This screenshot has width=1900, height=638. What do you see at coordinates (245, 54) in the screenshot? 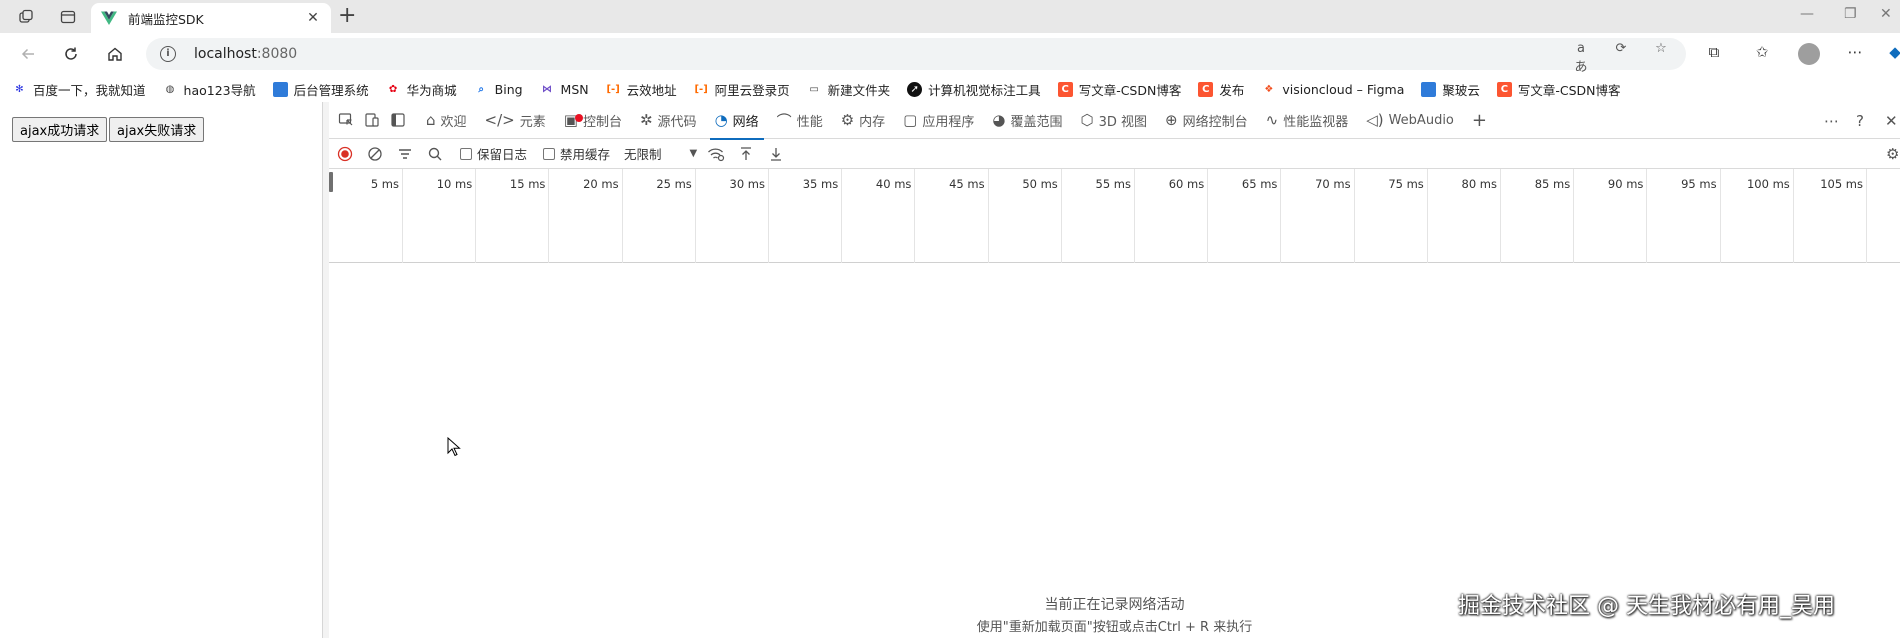
I see `url-text: localhost:8080` at bounding box center [245, 54].